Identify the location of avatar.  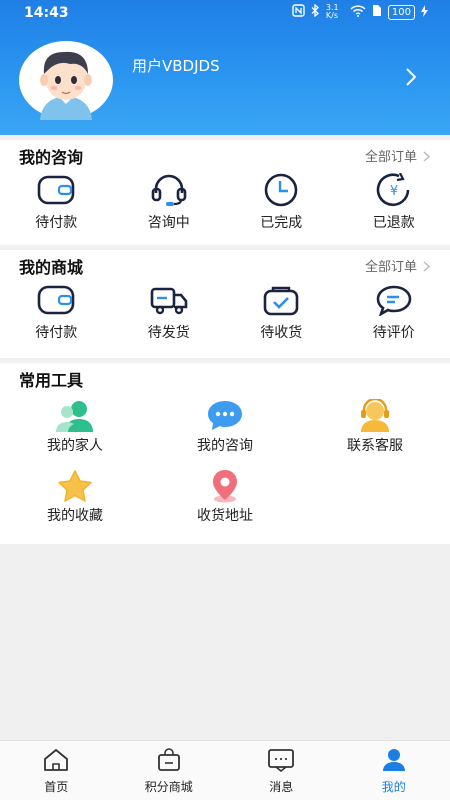
(66, 80).